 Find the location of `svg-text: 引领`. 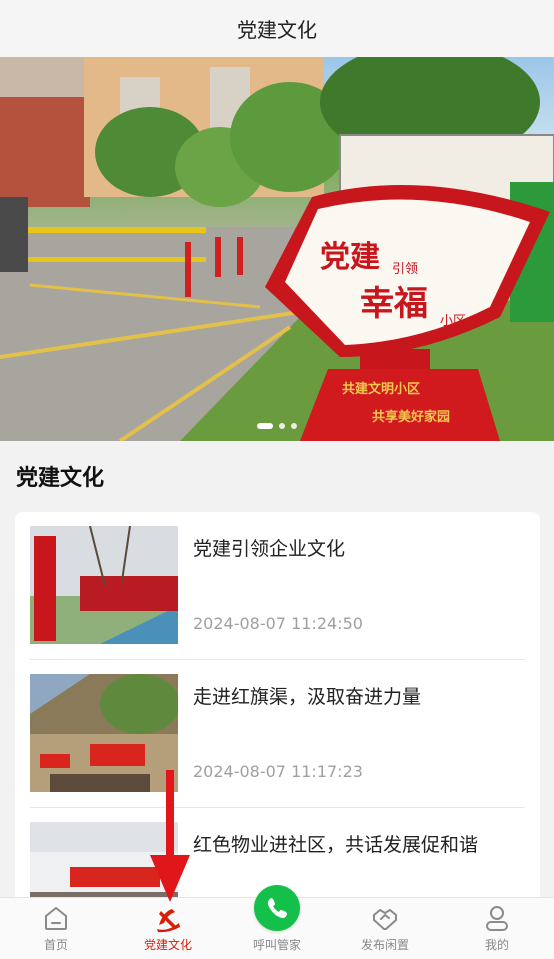

svg-text: 引领 is located at coordinates (405, 269).